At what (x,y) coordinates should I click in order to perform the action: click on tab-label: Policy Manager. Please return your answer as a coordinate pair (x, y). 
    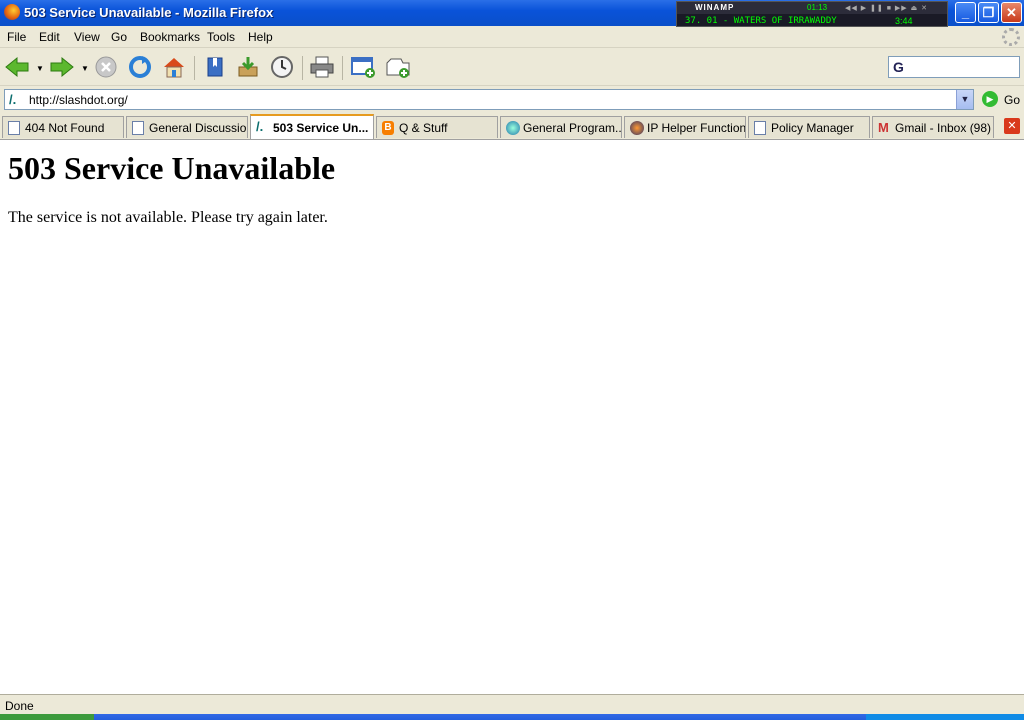
    Looking at the image, I should click on (812, 128).